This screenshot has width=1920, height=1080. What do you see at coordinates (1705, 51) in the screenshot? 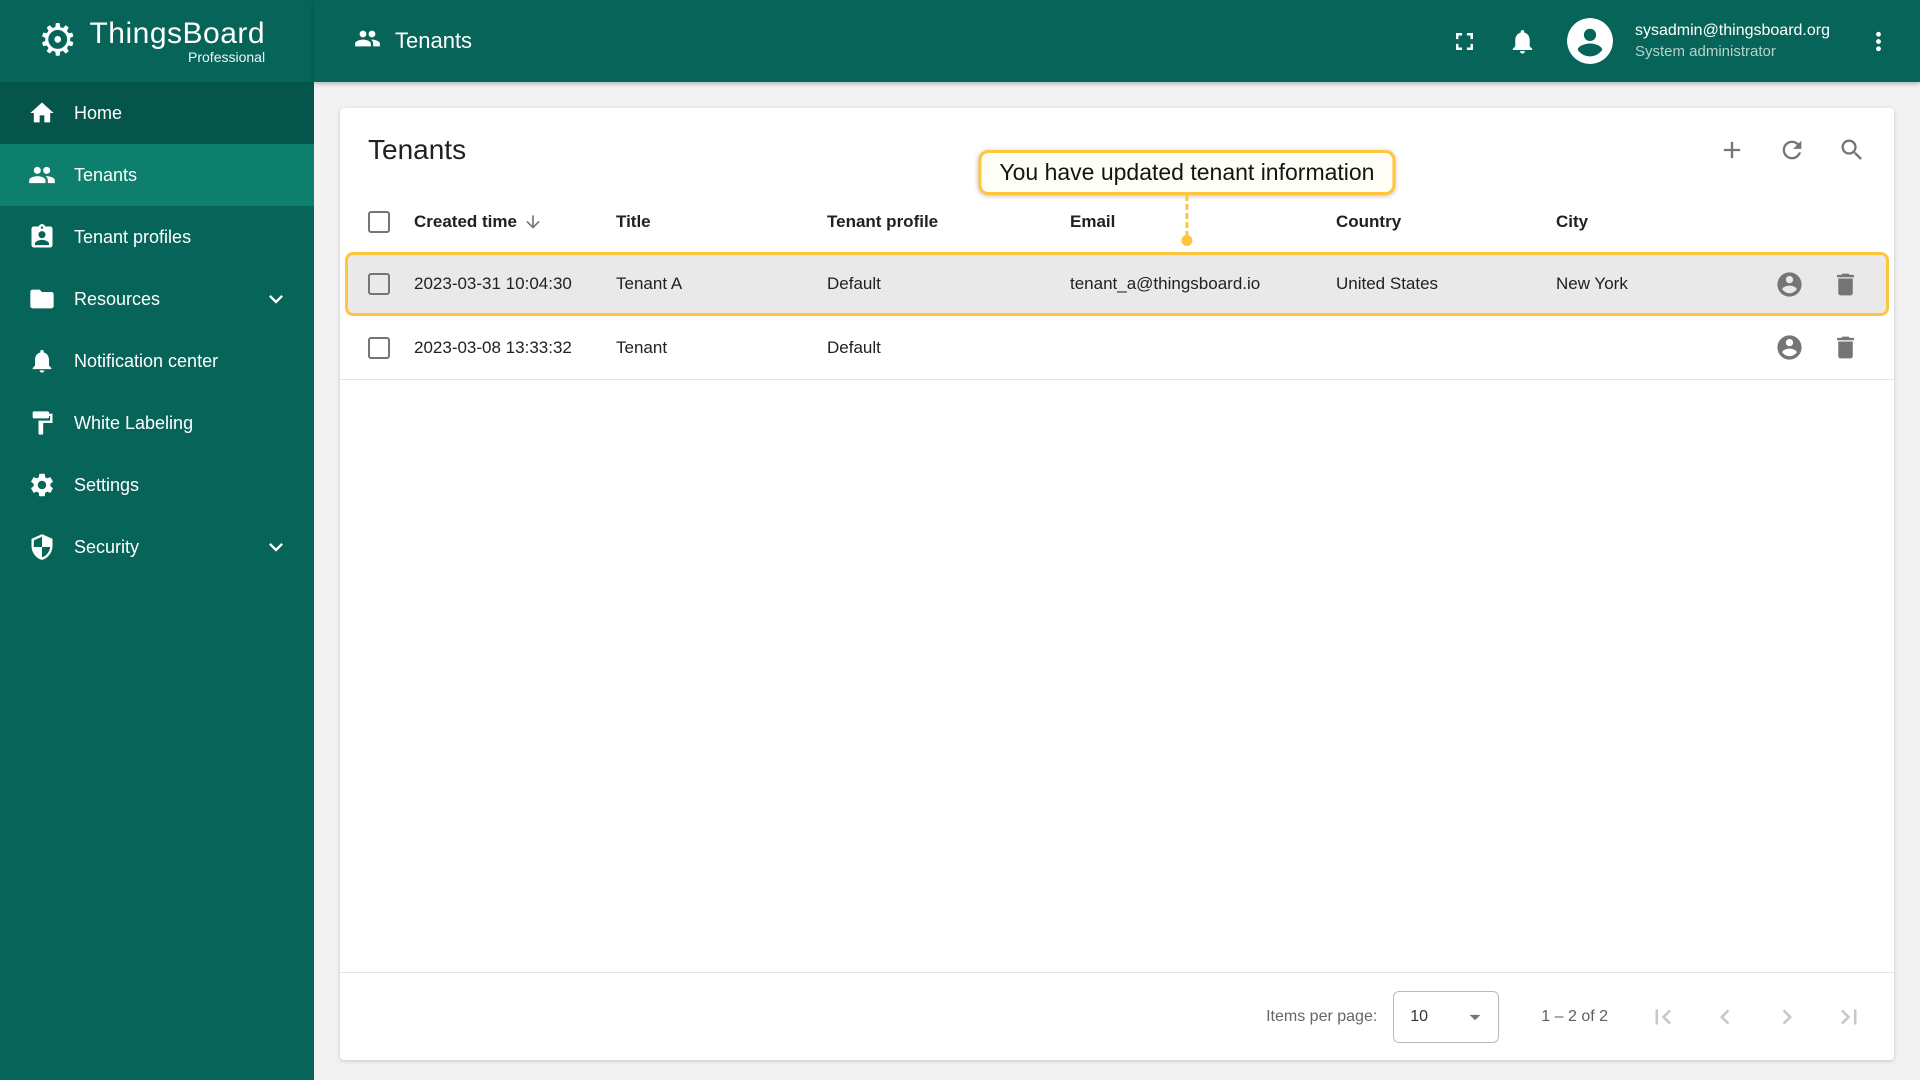
I see `user-role: System administrator` at bounding box center [1705, 51].